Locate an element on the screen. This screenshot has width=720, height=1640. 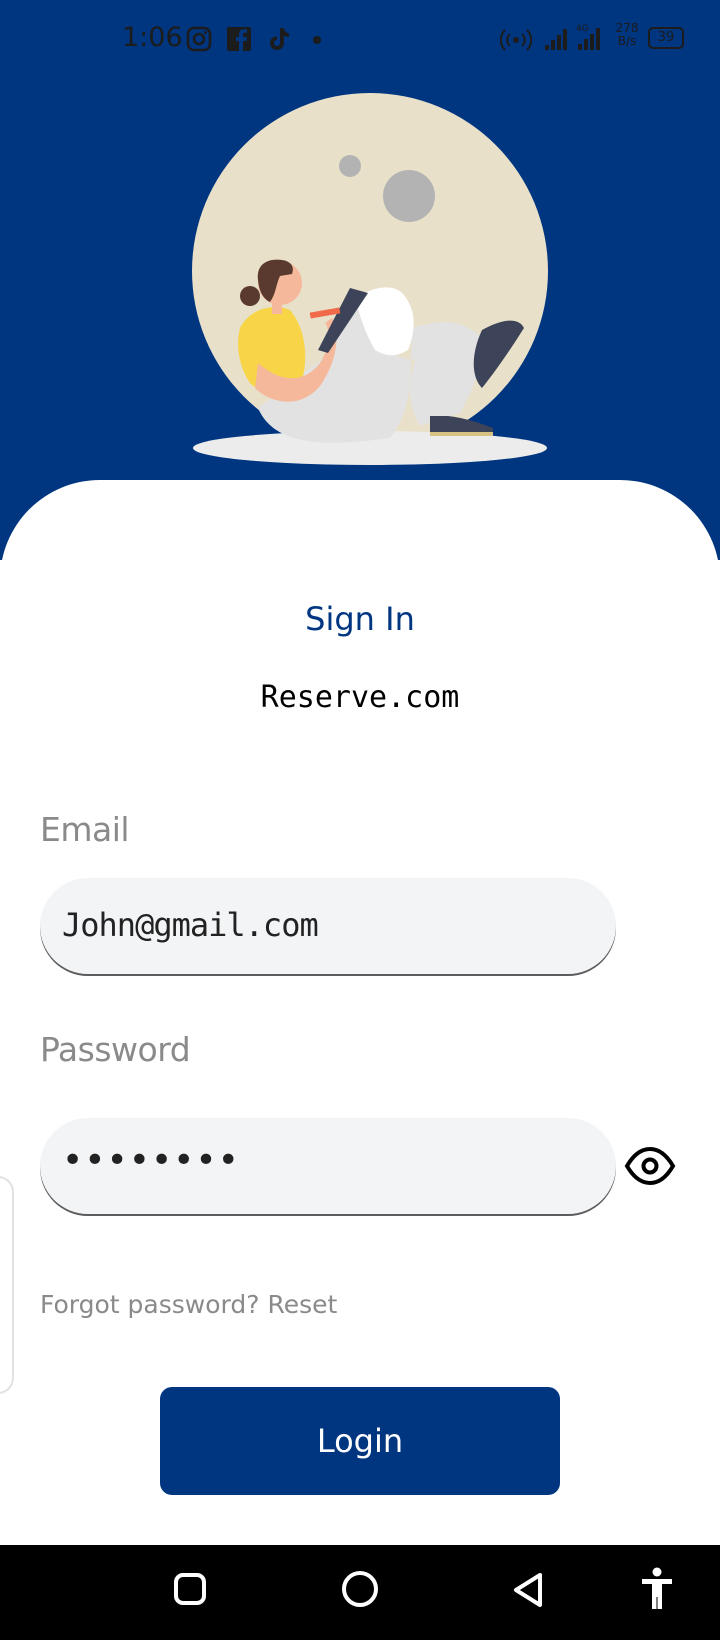
status-time: 1:06 is located at coordinates (152, 37).